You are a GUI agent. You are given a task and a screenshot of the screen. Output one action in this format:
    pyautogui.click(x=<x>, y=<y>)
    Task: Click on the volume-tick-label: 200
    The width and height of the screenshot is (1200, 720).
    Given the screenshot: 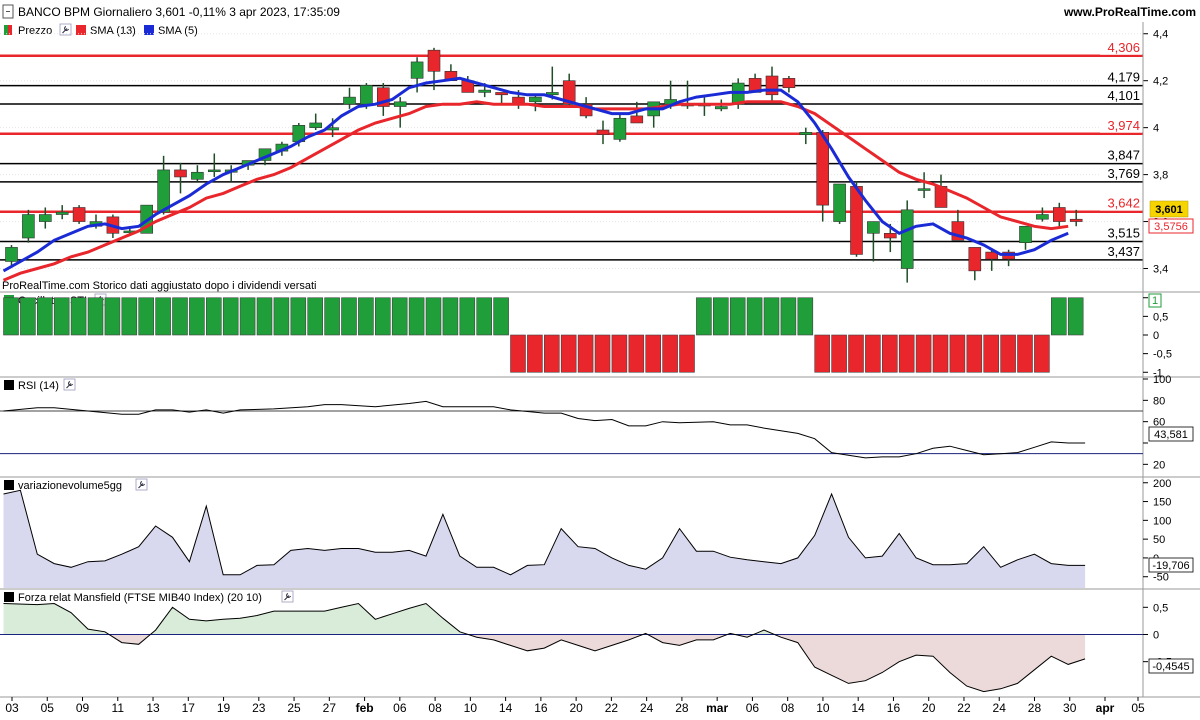 What is the action you would take?
    pyautogui.click(x=1162, y=484)
    